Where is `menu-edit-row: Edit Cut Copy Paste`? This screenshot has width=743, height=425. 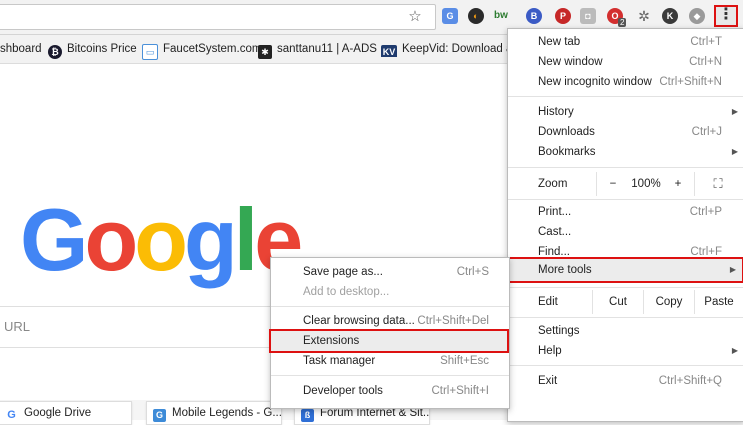
menu-edit-row: Edit Cut Copy Paste is located at coordinates (625, 302).